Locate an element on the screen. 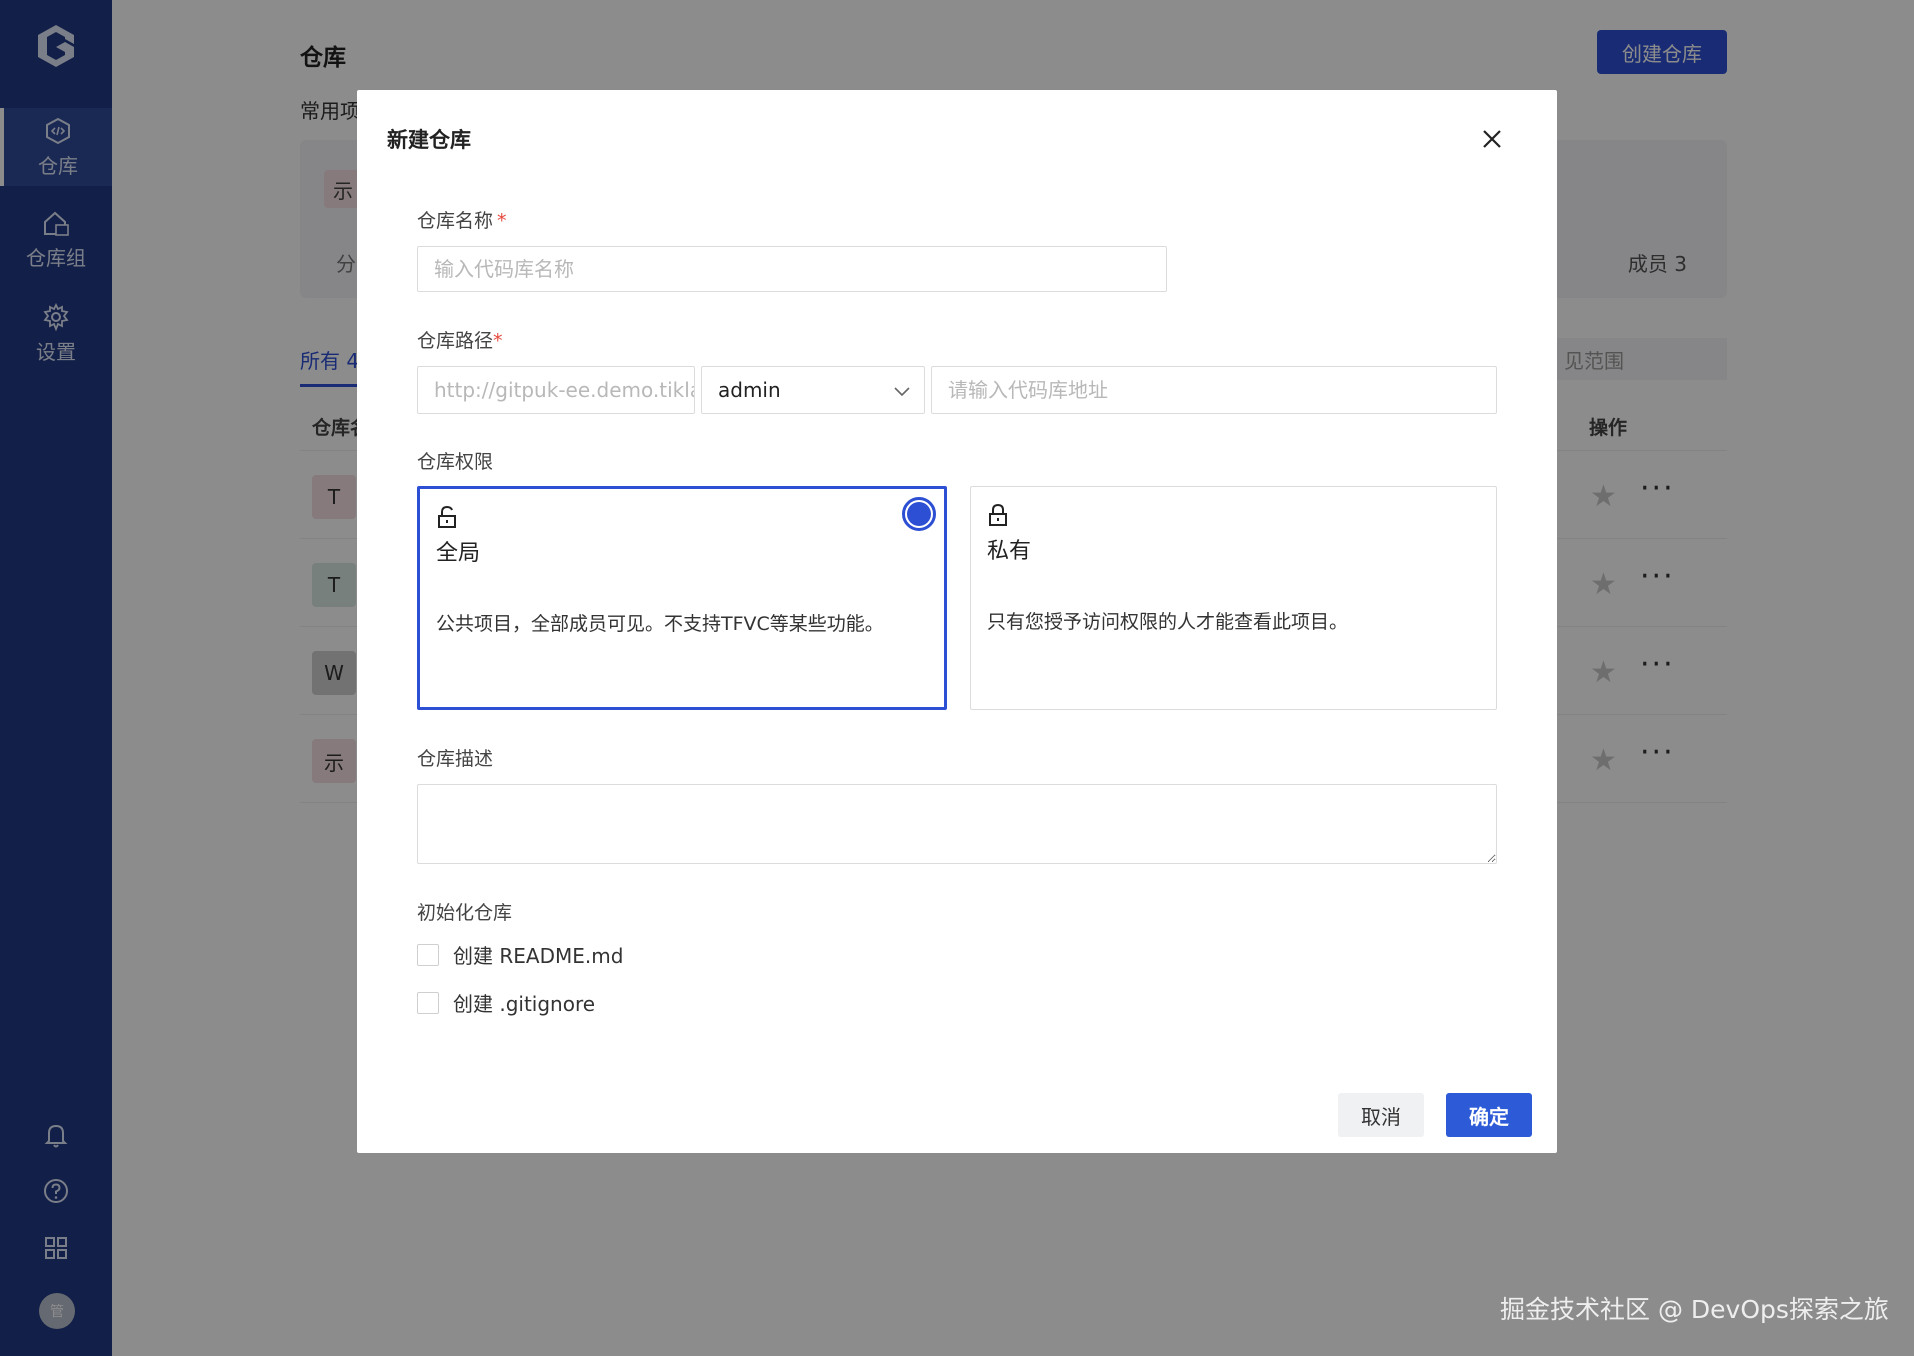 This screenshot has height=1356, width=1914. confirm-button: 确定 is located at coordinates (1489, 1115).